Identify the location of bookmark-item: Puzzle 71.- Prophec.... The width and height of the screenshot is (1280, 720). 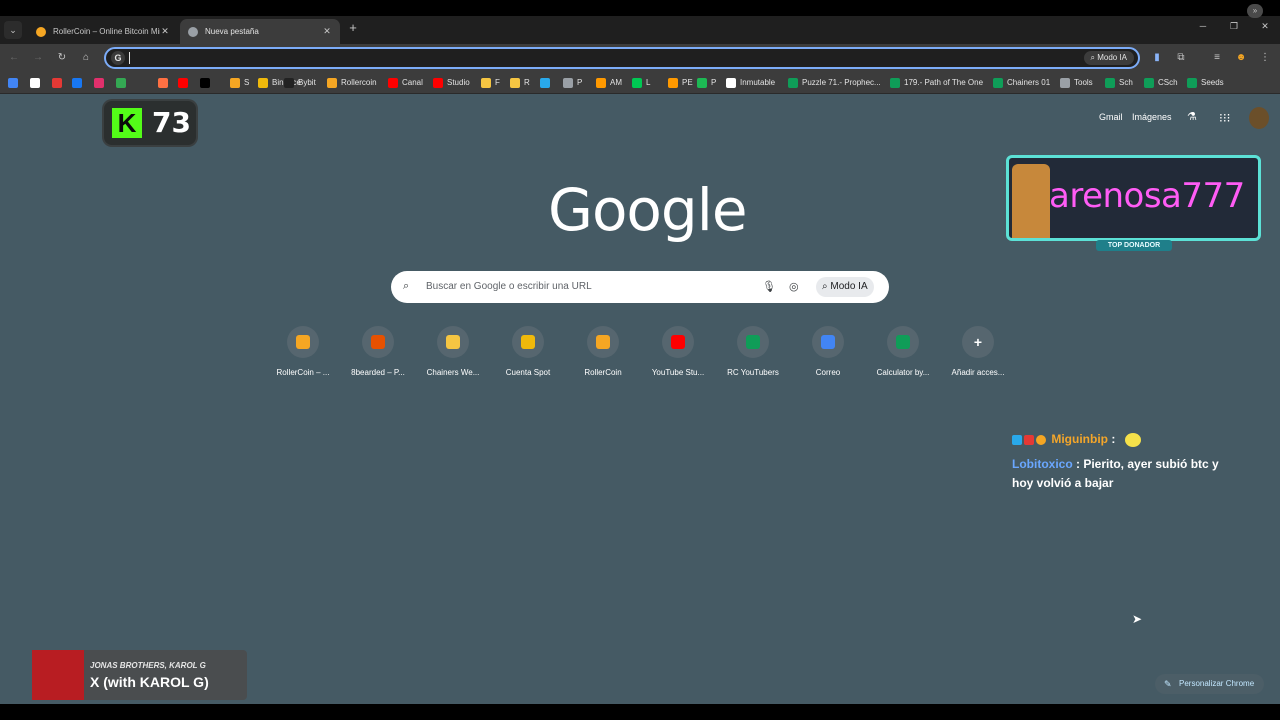
(834, 83).